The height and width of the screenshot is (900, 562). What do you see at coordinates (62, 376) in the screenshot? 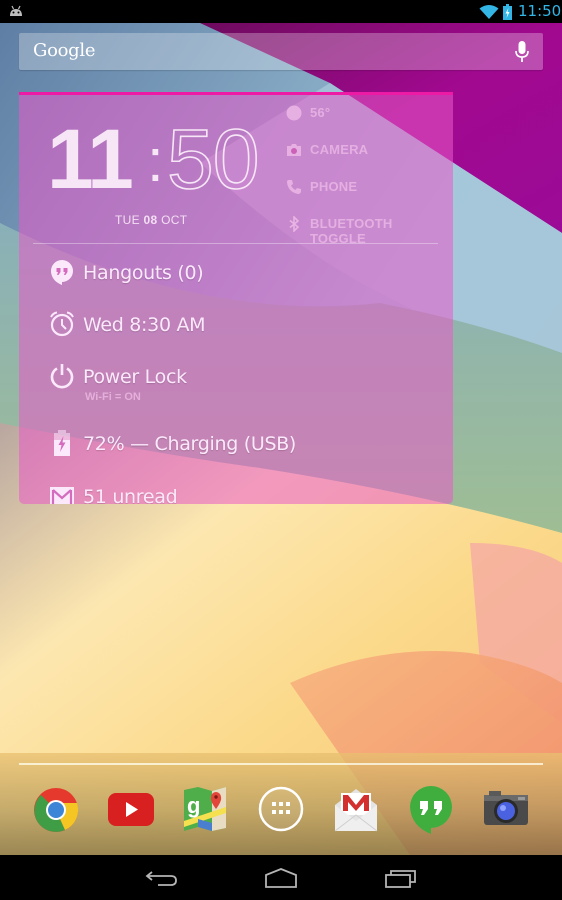
I see `power-icon` at bounding box center [62, 376].